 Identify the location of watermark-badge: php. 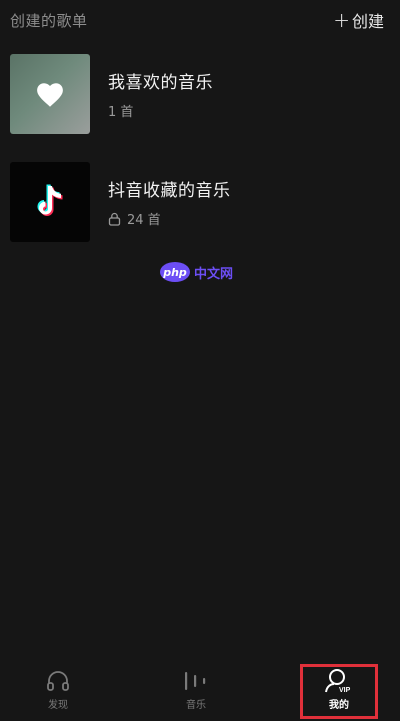
(175, 272).